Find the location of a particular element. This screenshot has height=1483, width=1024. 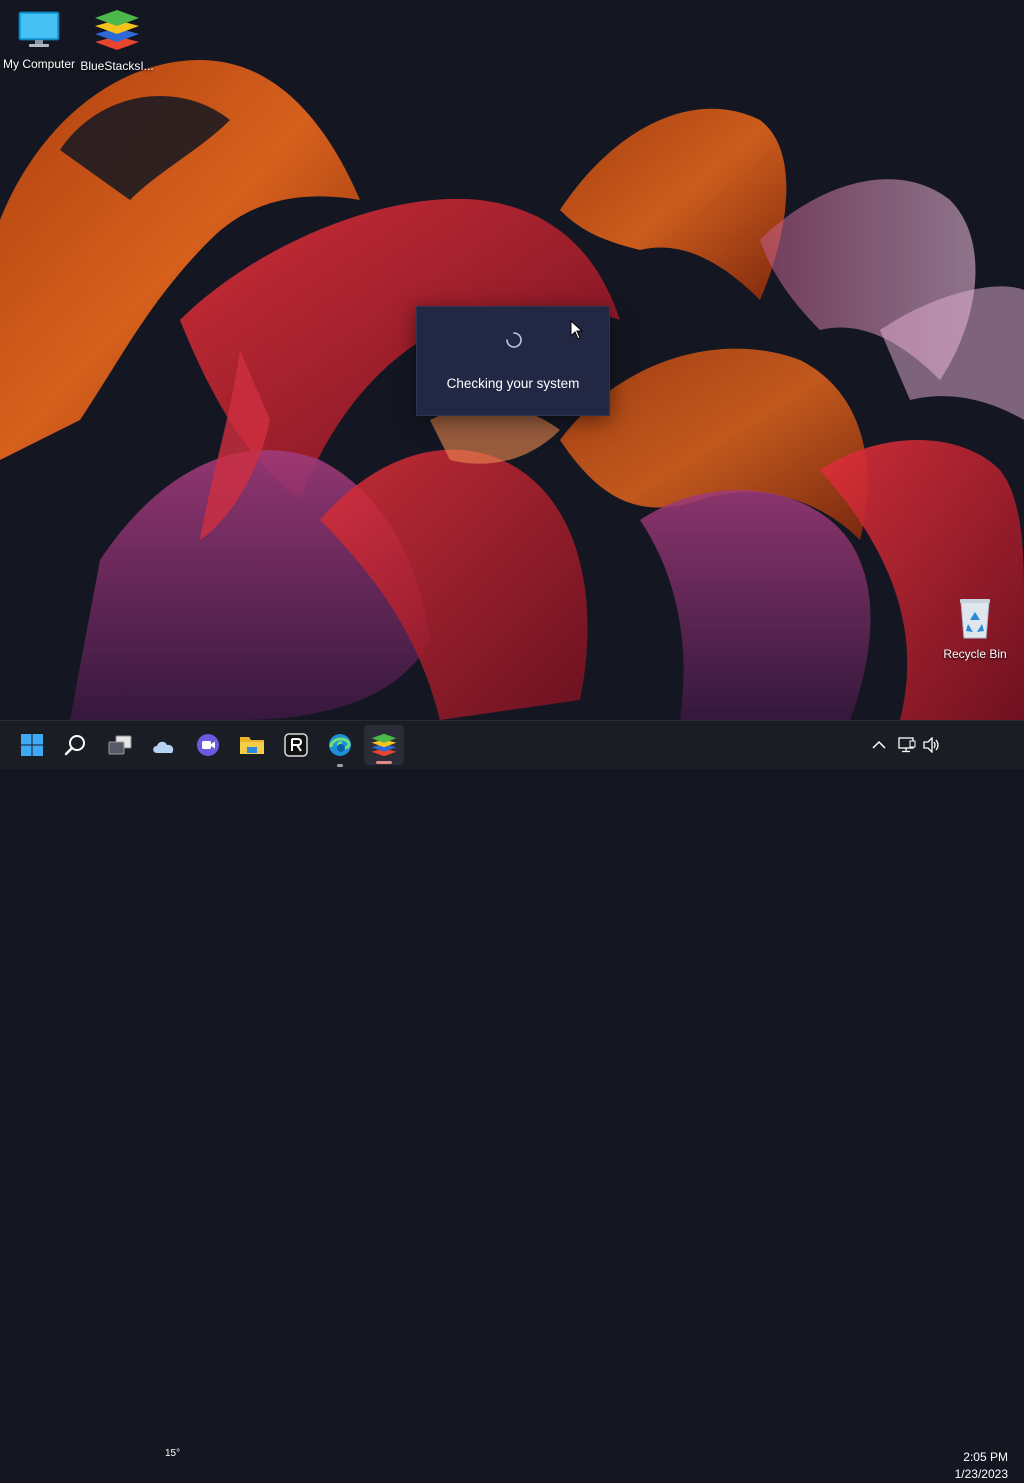

edge-browser-icon is located at coordinates (340, 745).